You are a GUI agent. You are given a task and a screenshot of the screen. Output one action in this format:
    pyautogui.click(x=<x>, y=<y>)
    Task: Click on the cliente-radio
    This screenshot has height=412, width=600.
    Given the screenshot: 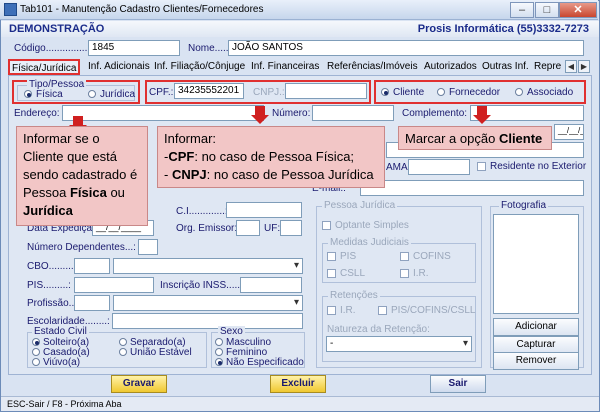 What is the action you would take?
    pyautogui.click(x=385, y=92)
    